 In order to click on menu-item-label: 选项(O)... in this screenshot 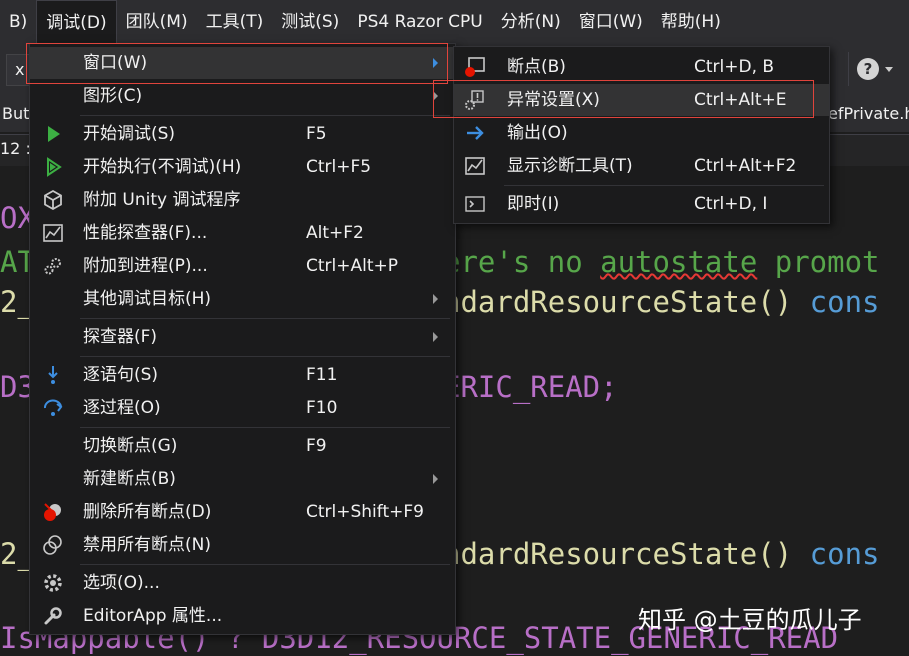, I will do `click(121, 583)`.